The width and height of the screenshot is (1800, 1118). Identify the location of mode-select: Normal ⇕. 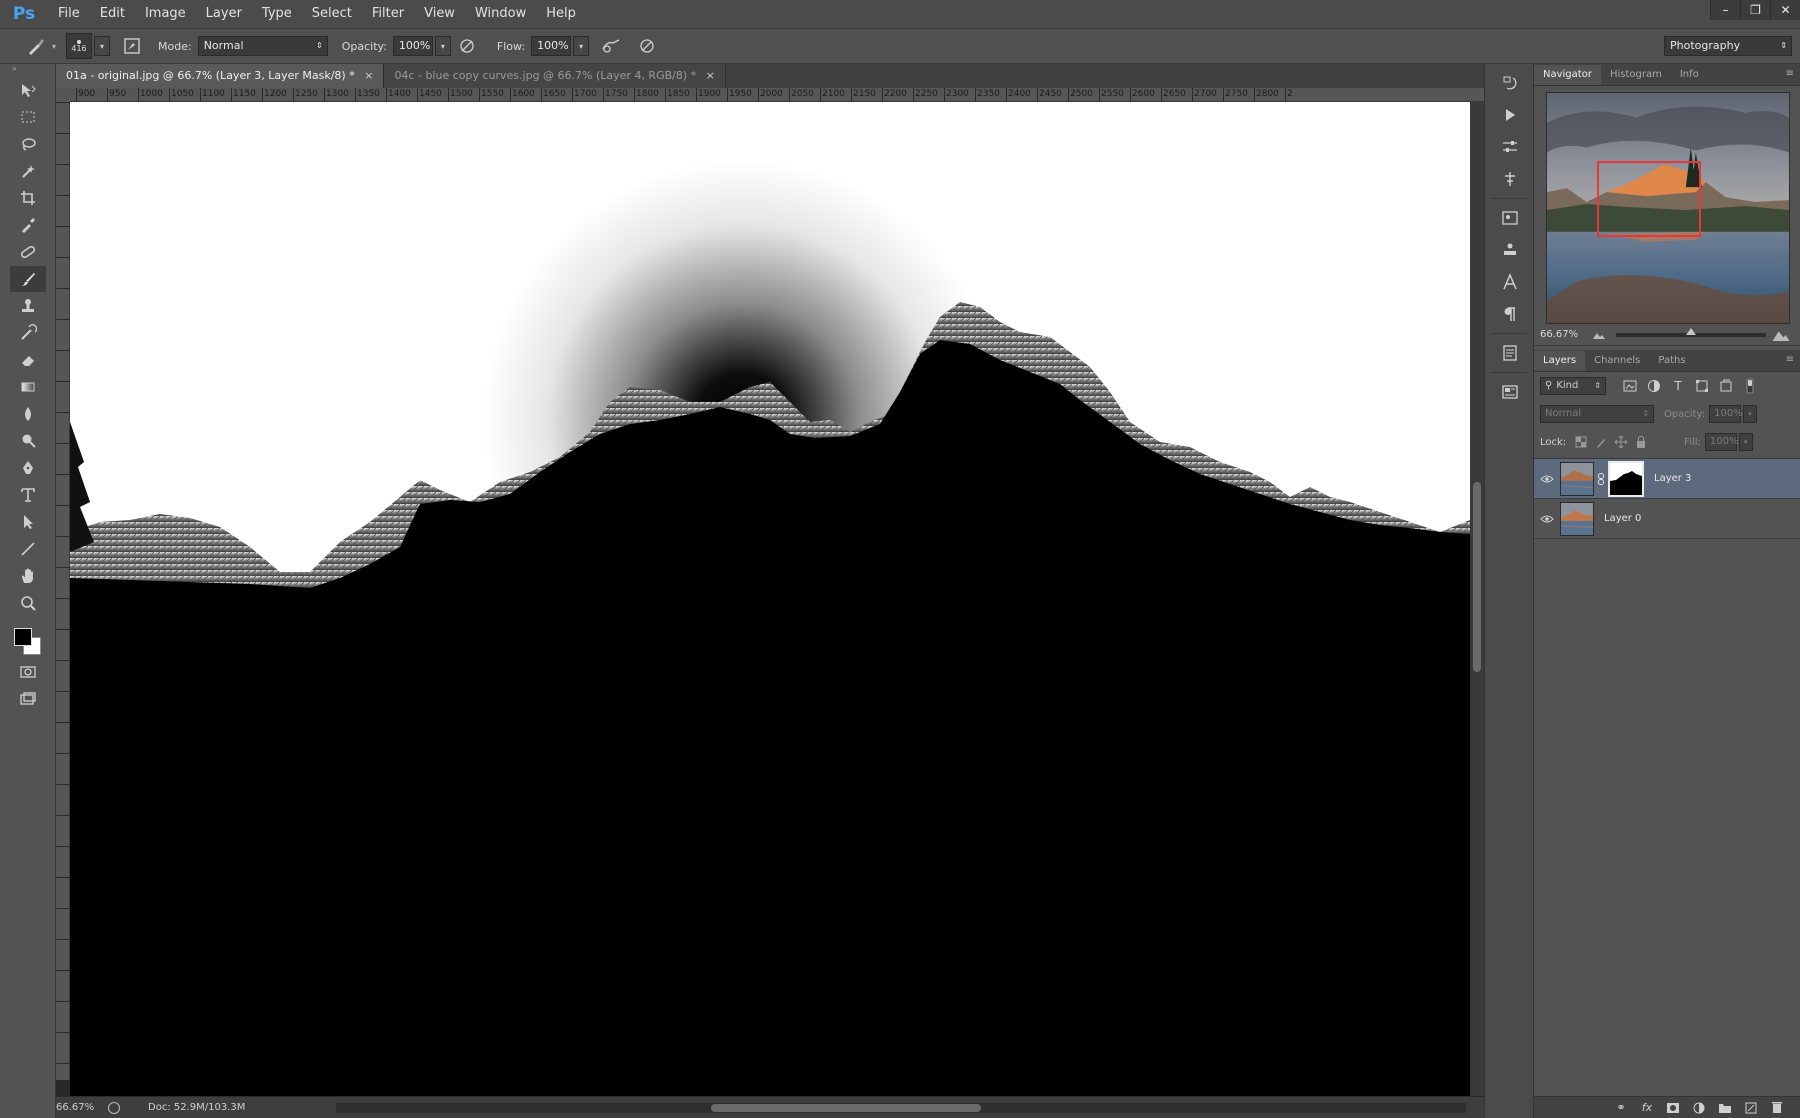
(262, 46).